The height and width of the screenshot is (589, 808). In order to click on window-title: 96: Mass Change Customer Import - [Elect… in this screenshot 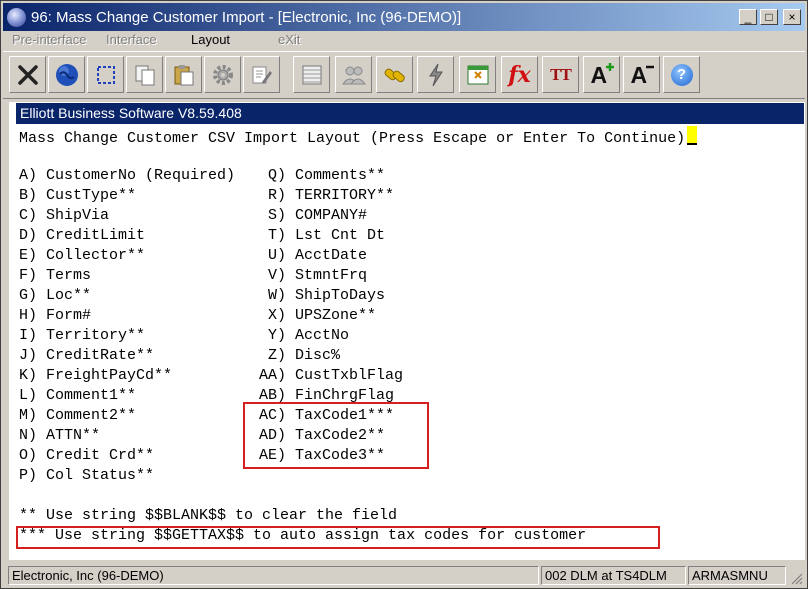, I will do `click(246, 17)`.